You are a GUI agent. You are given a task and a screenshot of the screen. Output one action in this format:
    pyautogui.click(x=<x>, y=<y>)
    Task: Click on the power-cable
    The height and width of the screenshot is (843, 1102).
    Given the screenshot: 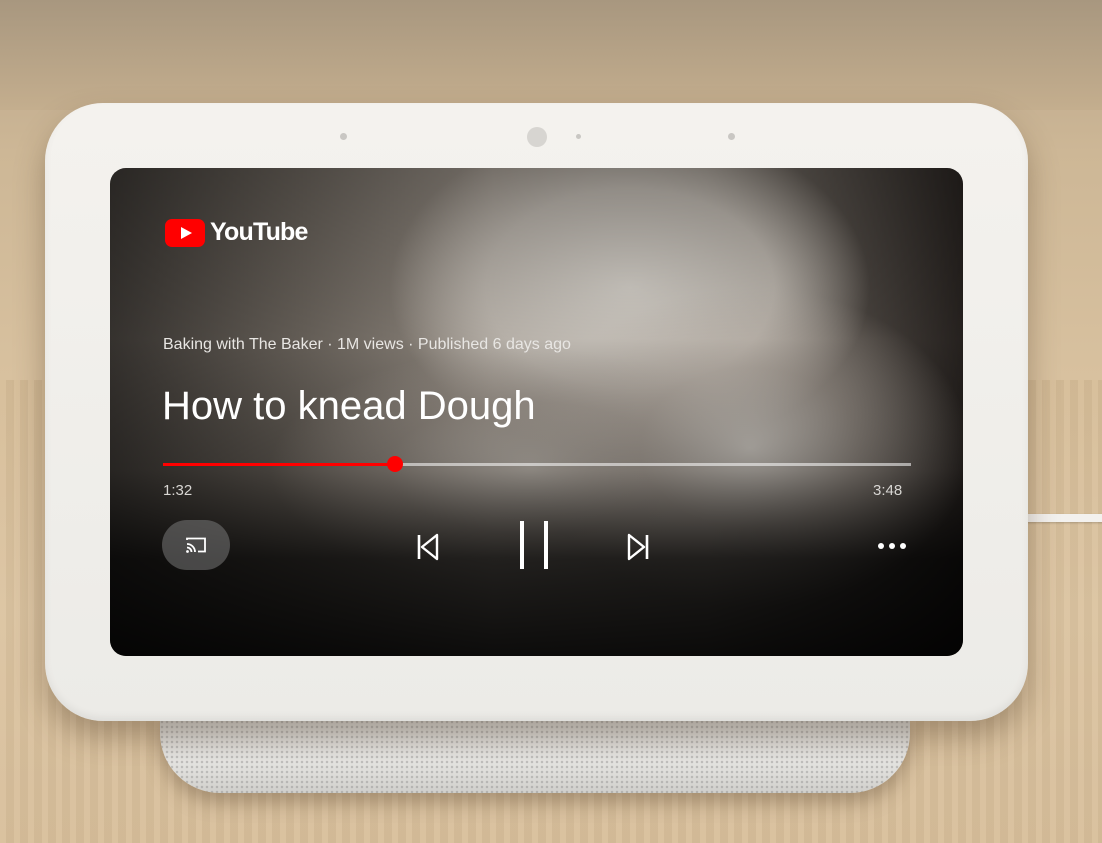 What is the action you would take?
    pyautogui.click(x=1061, y=518)
    